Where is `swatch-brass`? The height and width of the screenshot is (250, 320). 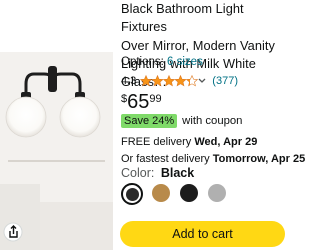
swatch-brass is located at coordinates (161, 193).